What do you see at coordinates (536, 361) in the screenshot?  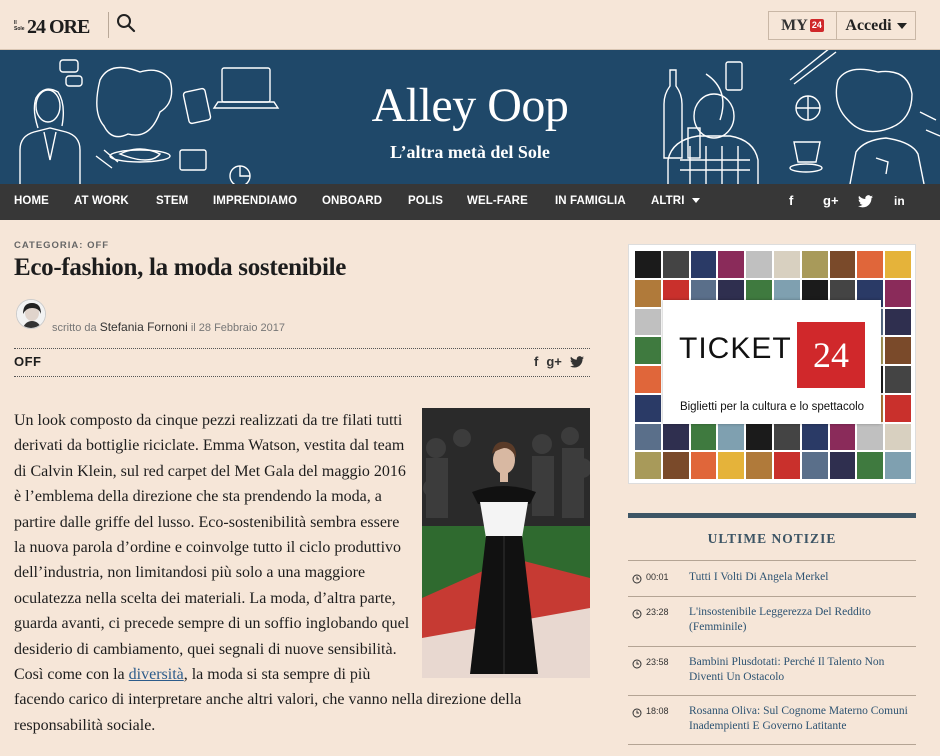 I see `share-facebook-icon: f` at bounding box center [536, 361].